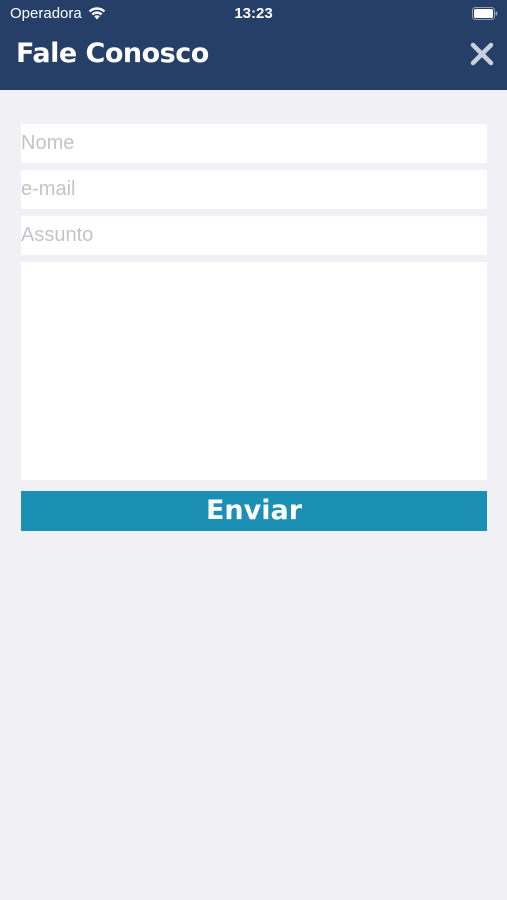 Image resolution: width=507 pixels, height=900 pixels. What do you see at coordinates (254, 235) in the screenshot?
I see `subject-field` at bounding box center [254, 235].